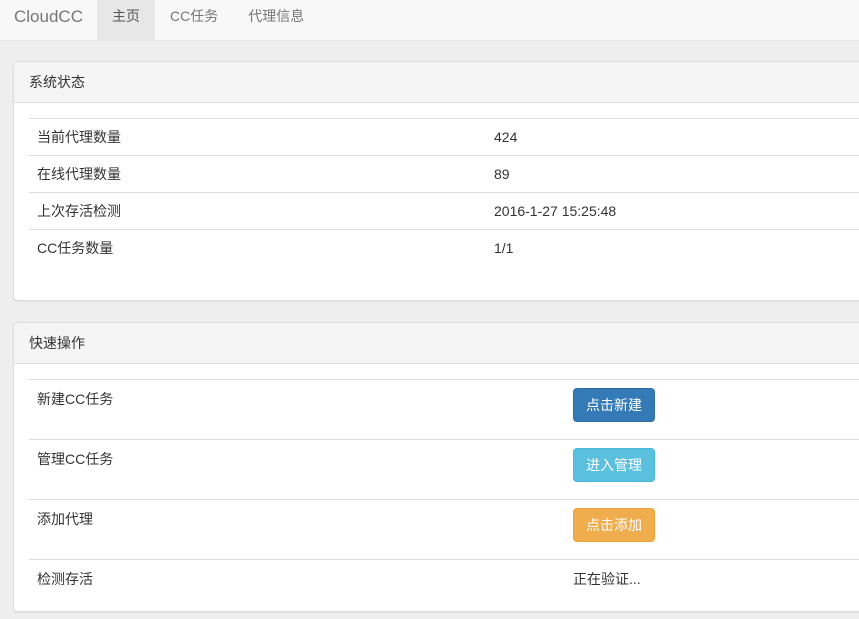  Describe the element at coordinates (126, 20) in the screenshot. I see `tab-home: 主页` at that location.